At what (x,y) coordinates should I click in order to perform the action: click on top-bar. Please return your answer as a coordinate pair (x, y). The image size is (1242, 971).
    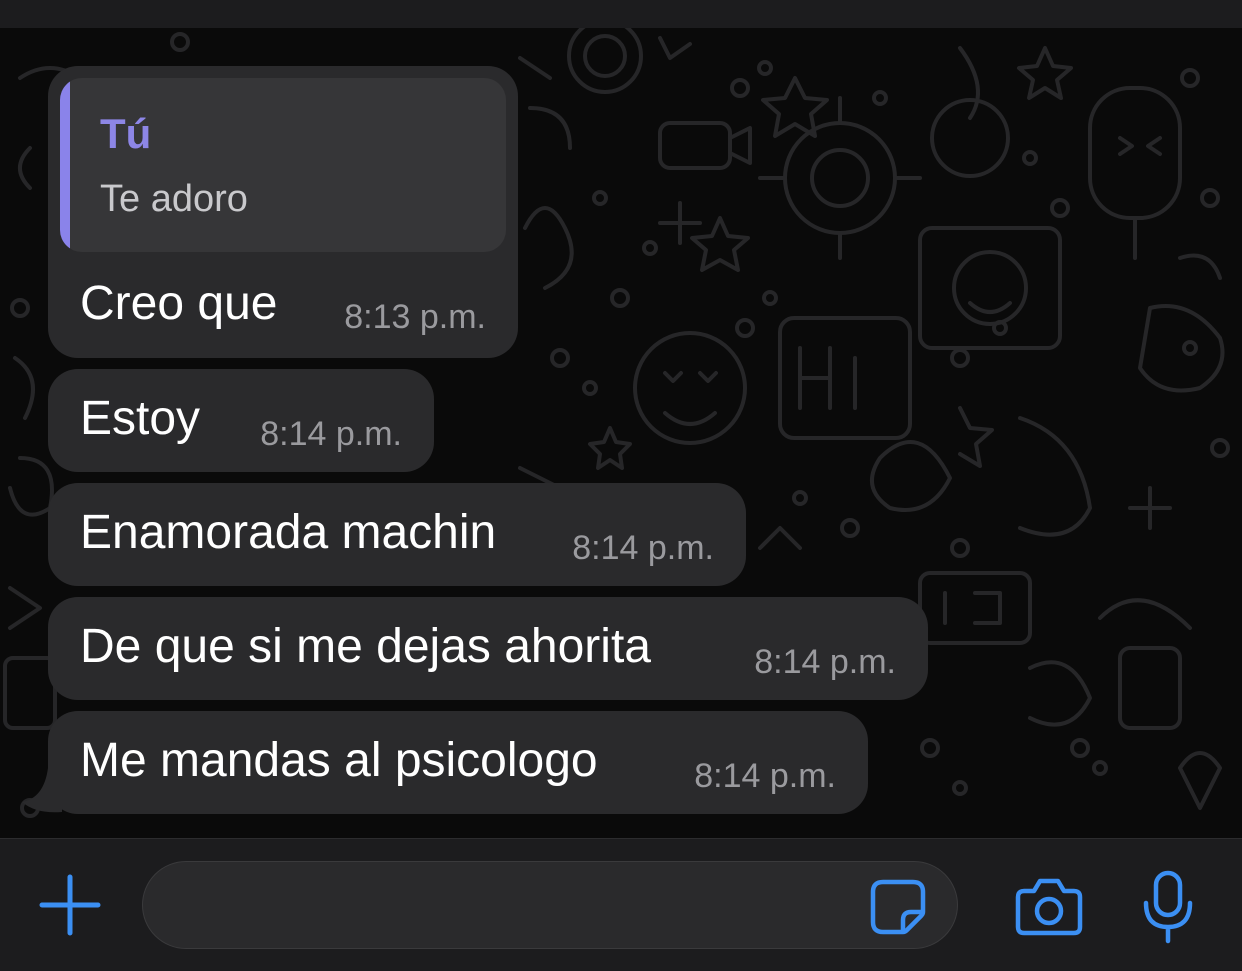
    Looking at the image, I should click on (621, 14).